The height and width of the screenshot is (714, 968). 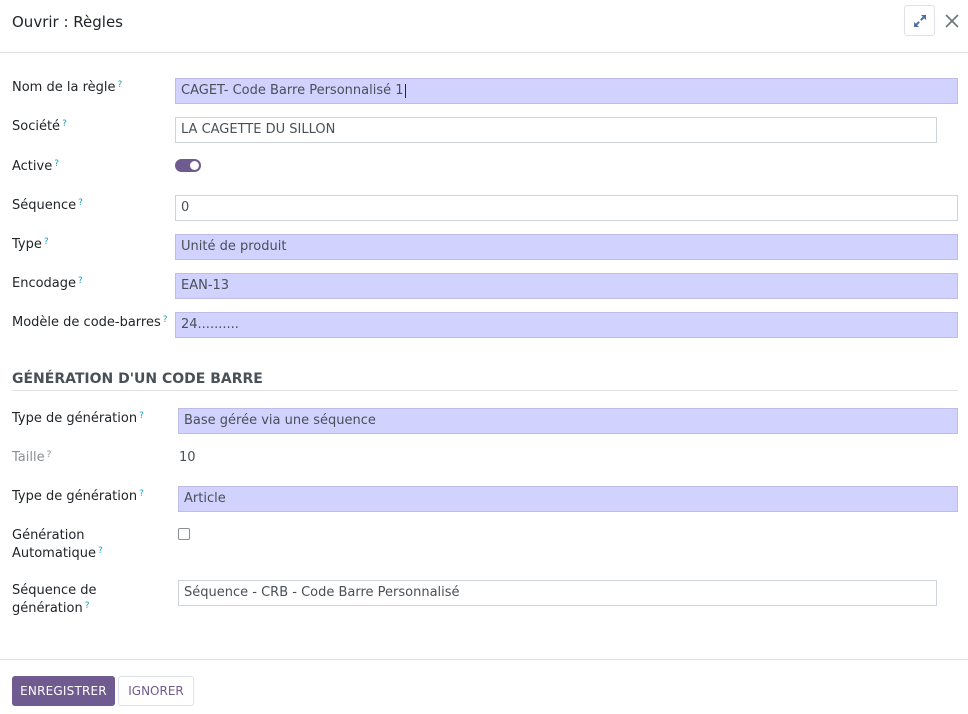 What do you see at coordinates (187, 457) in the screenshot?
I see `size-value: 10` at bounding box center [187, 457].